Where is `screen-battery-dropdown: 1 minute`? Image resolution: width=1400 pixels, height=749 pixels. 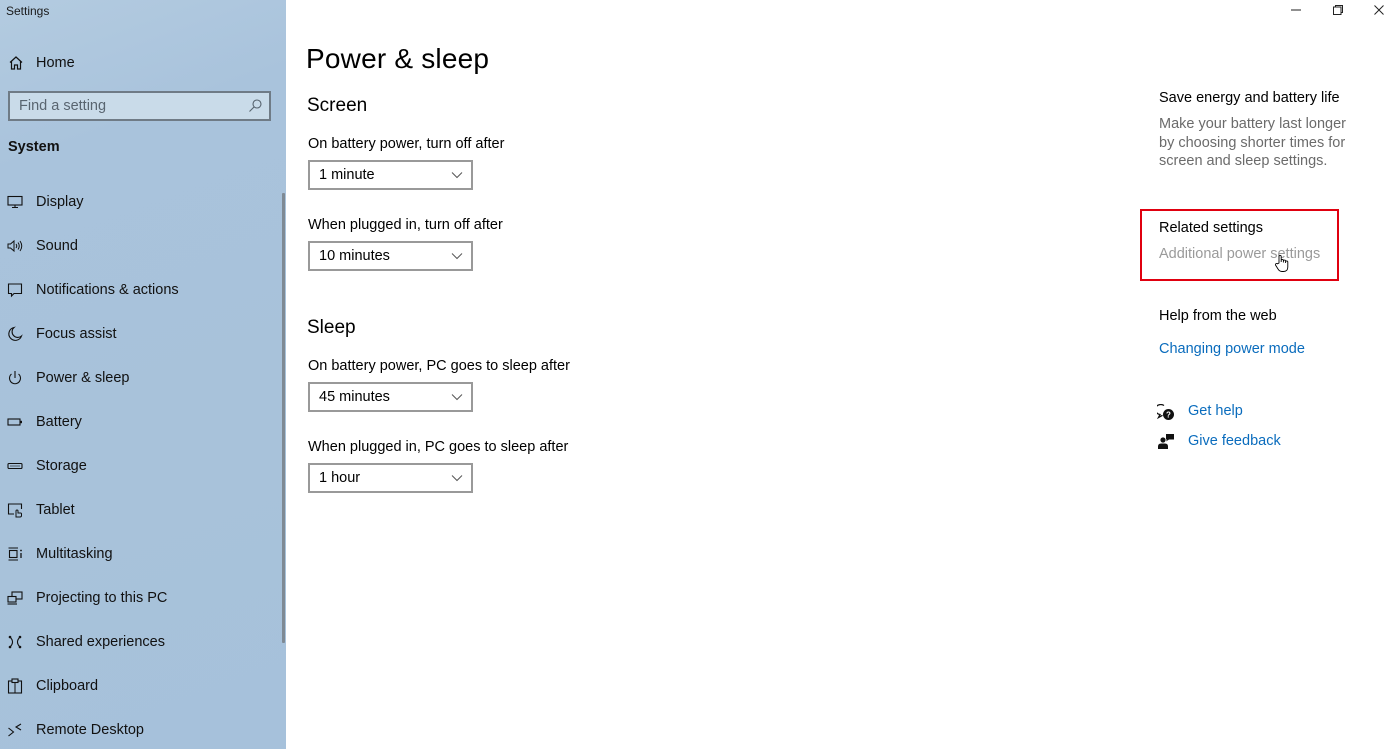
screen-battery-dropdown: 1 minute is located at coordinates (390, 175).